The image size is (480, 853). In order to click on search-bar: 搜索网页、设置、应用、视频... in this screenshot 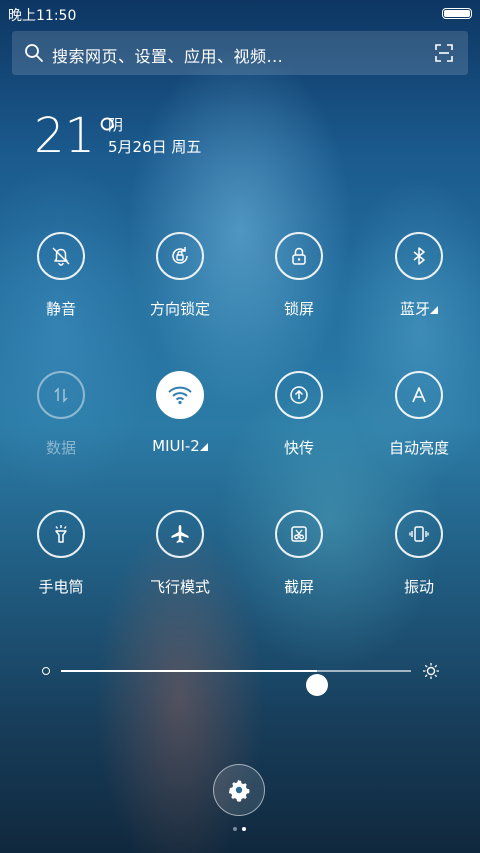, I will do `click(240, 53)`.